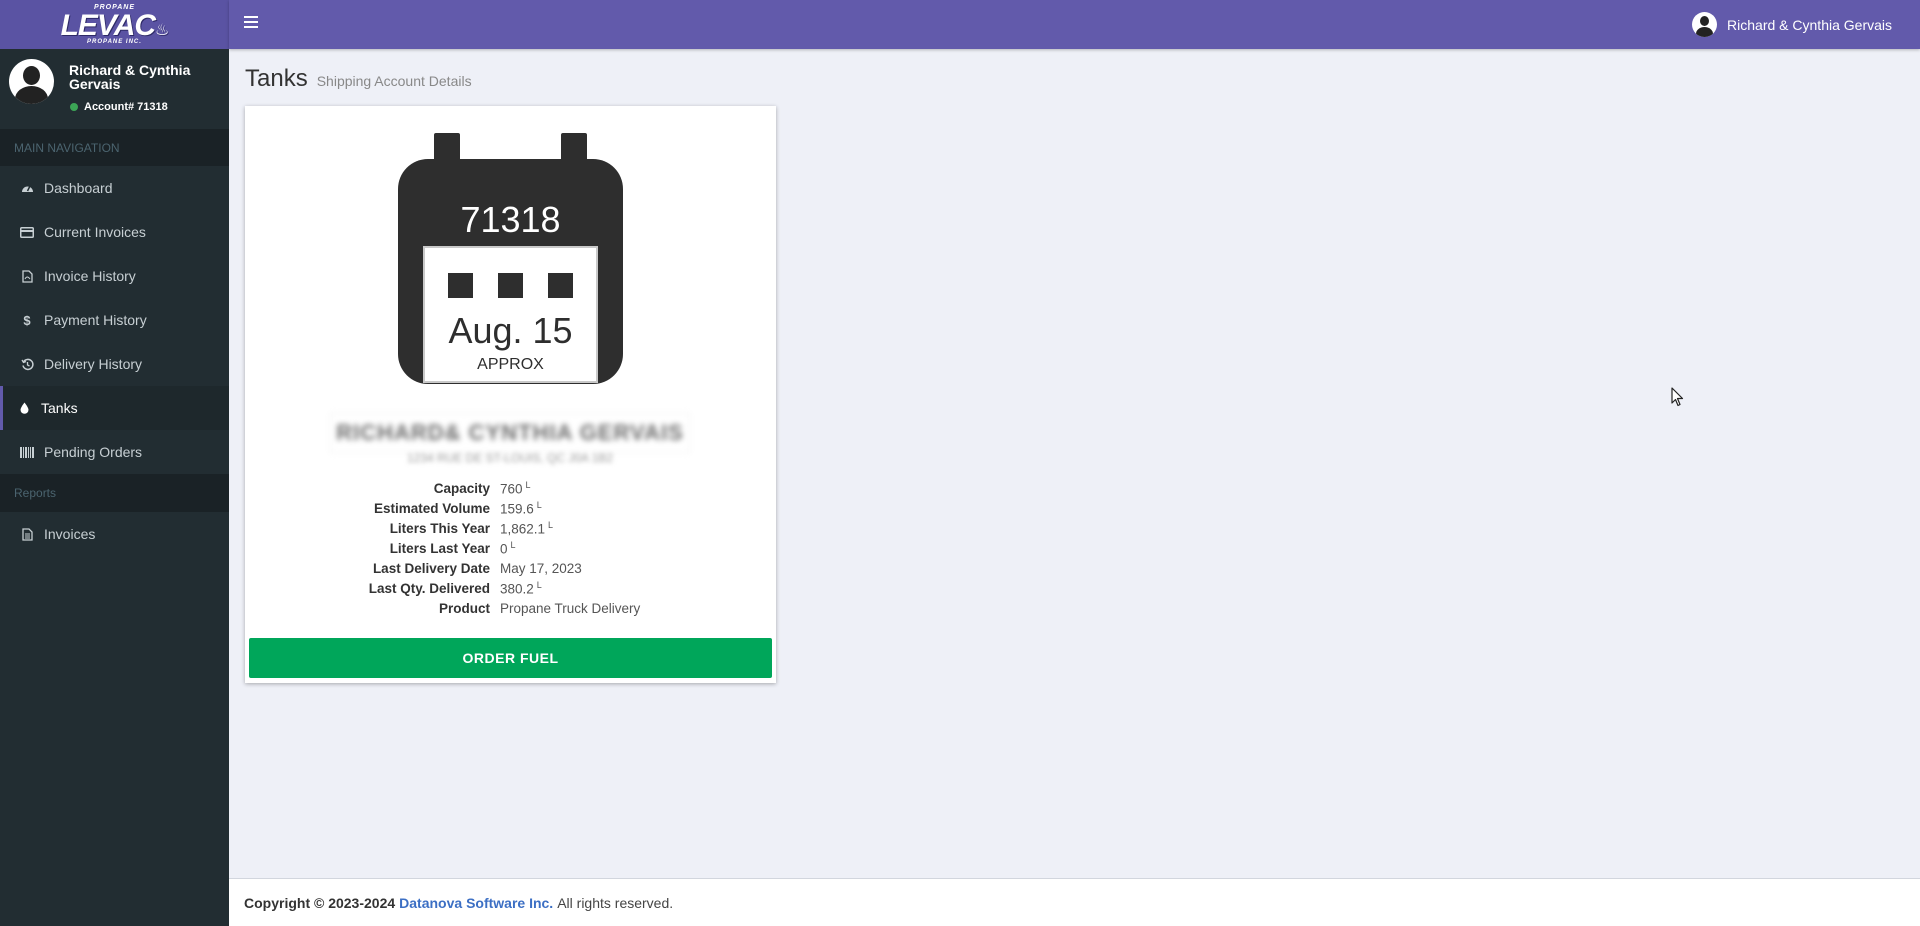  Describe the element at coordinates (615, 902) in the screenshot. I see `rights-text: All rights reserved.` at that location.